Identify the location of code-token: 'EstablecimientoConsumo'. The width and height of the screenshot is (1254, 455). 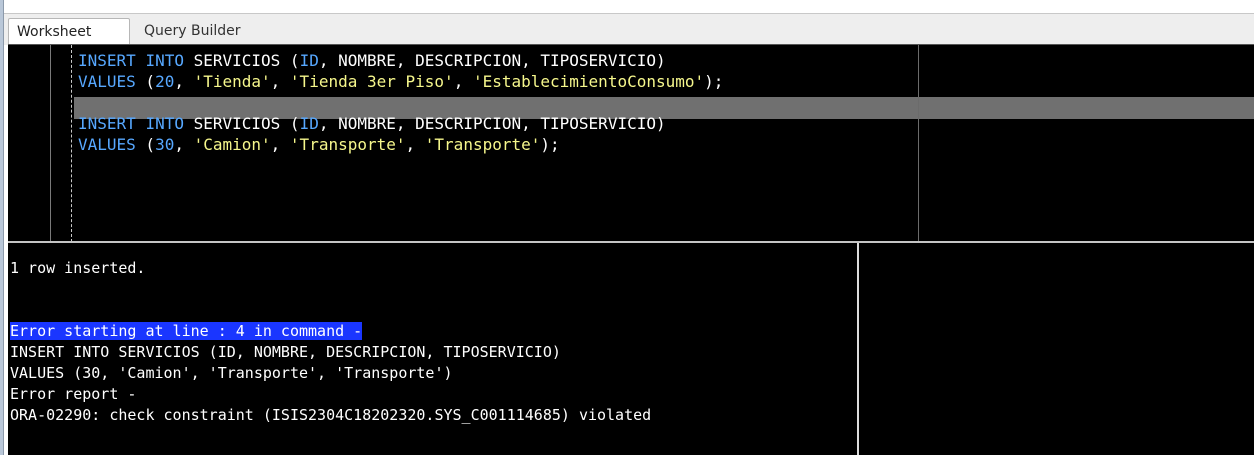
(588, 81).